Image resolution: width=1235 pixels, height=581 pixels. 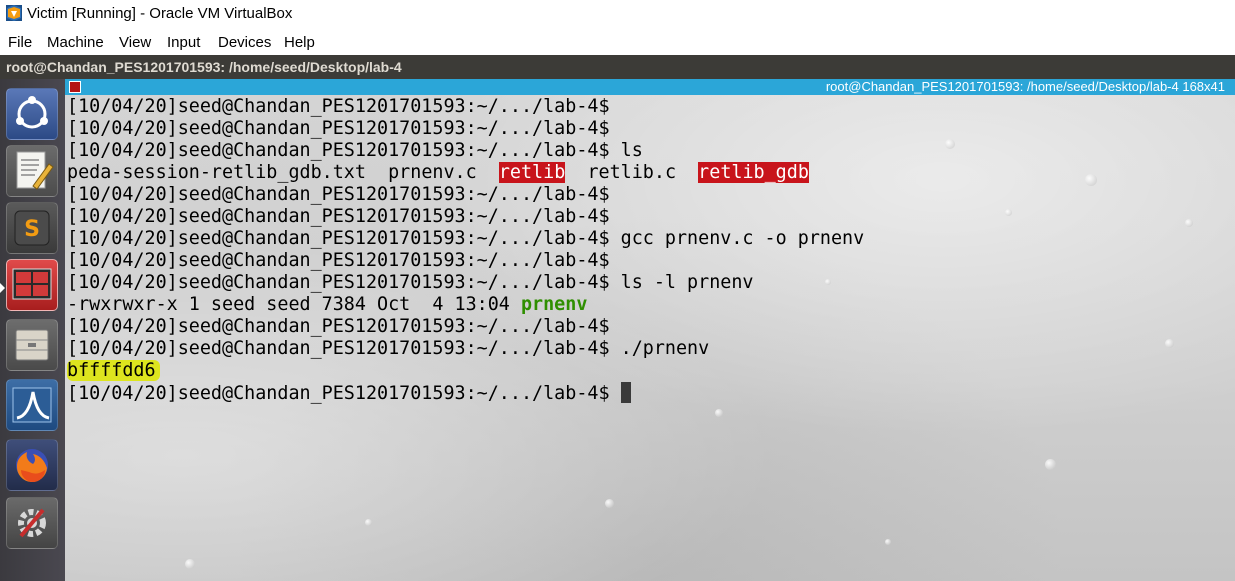 What do you see at coordinates (20, 43) in the screenshot?
I see `menu-file: File` at bounding box center [20, 43].